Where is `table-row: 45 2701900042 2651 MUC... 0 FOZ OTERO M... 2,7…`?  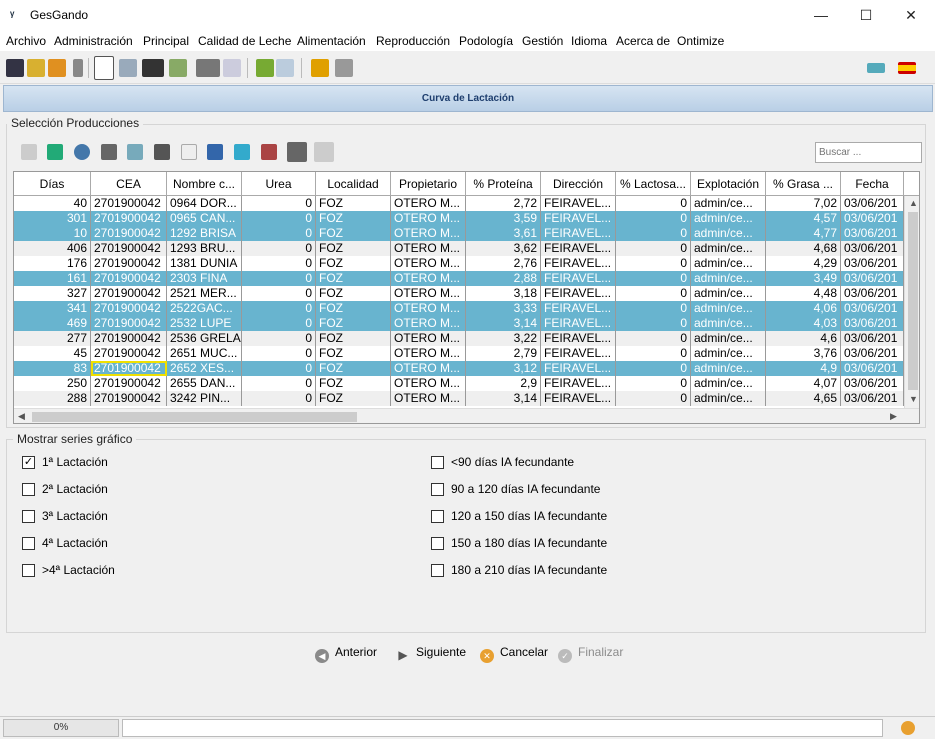 table-row: 45 2701900042 2651 MUC... 0 FOZ OTERO M... 2,7… is located at coordinates (459, 353).